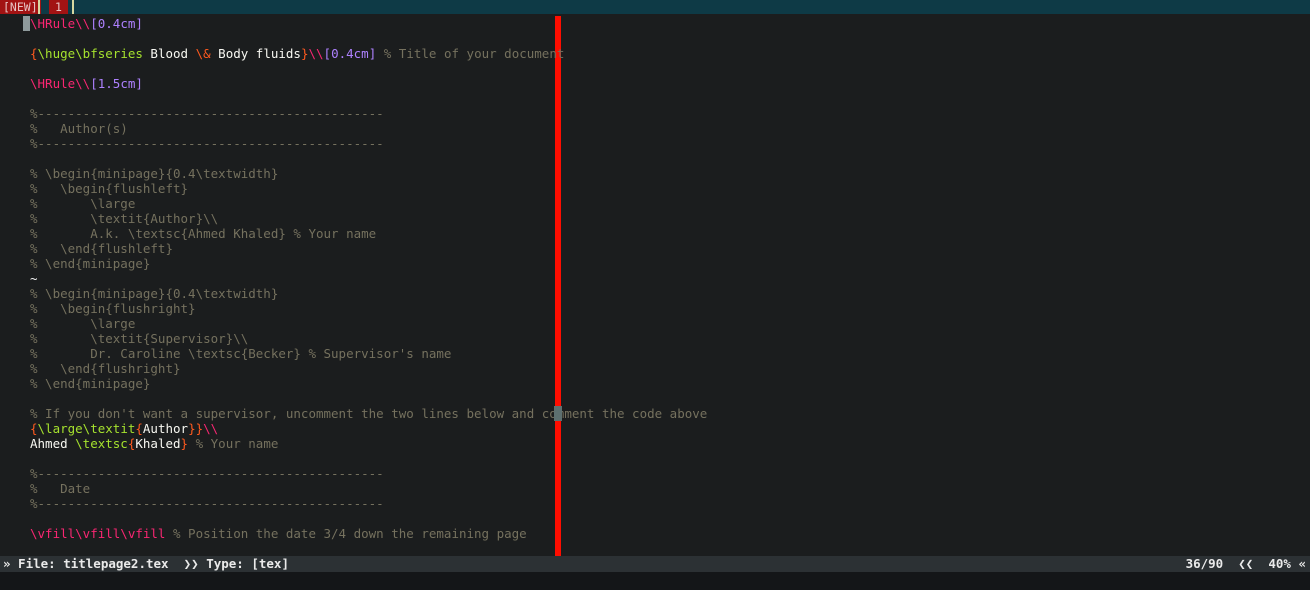  Describe the element at coordinates (233, 443) in the screenshot. I see `code-token: % Your name` at that location.